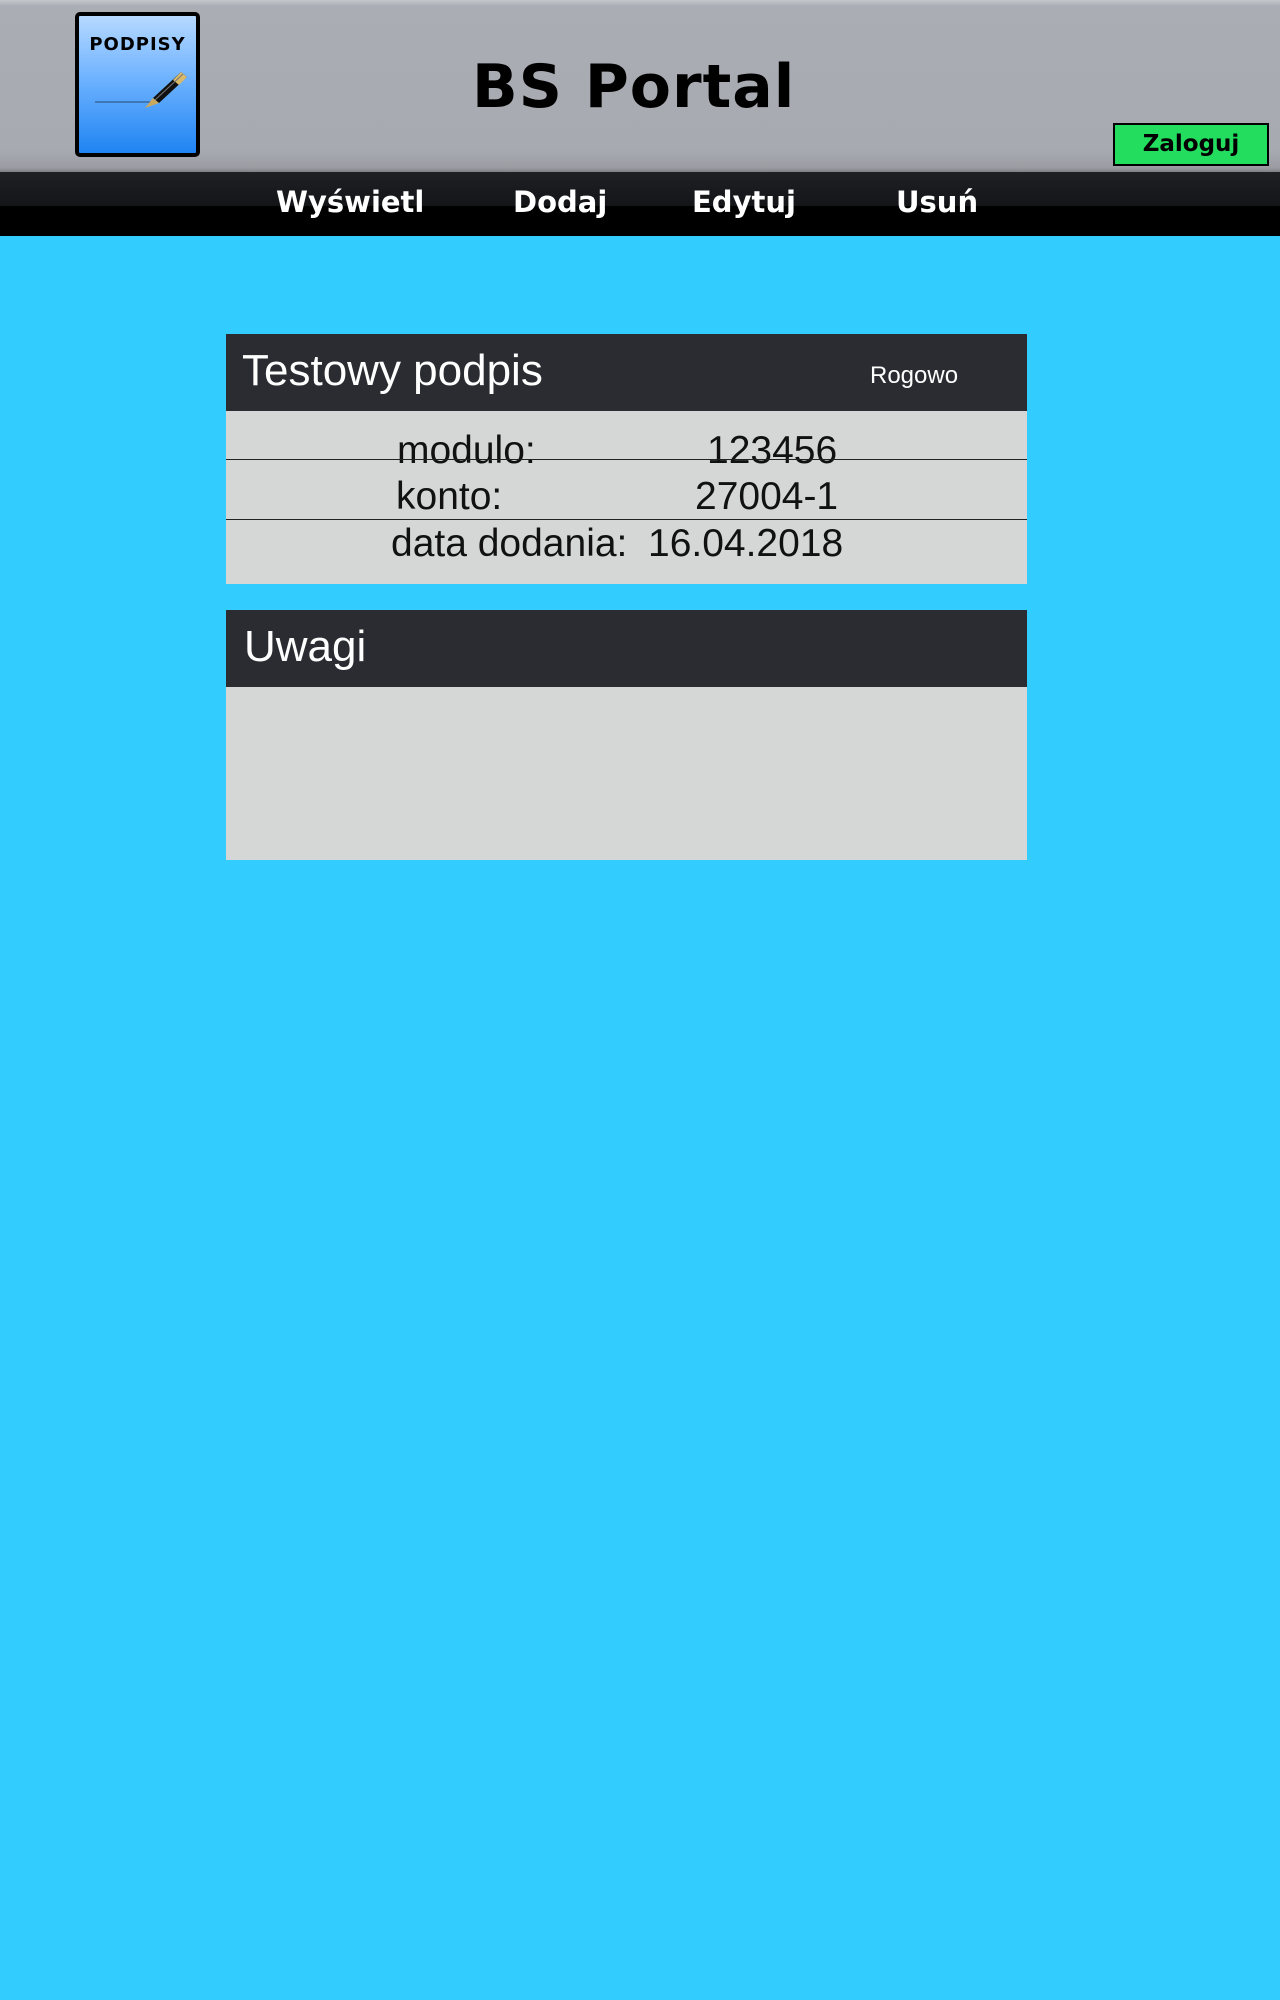  Describe the element at coordinates (640, 204) in the screenshot. I see `main-nav: Wyświetl Dodaj Edytuj Usuń` at that location.